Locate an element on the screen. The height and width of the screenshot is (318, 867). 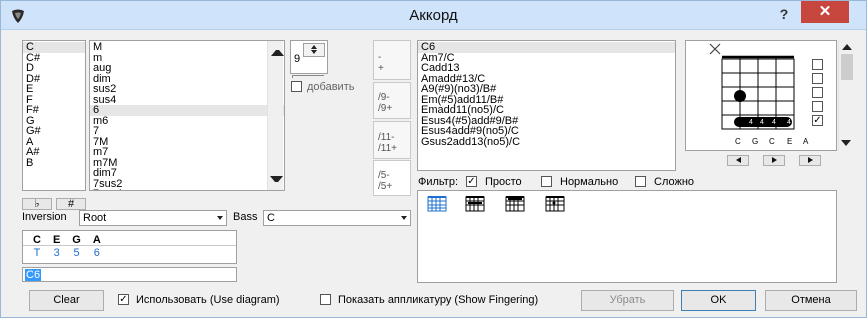
tab-ext-dash-plus: - + is located at coordinates (392, 60).